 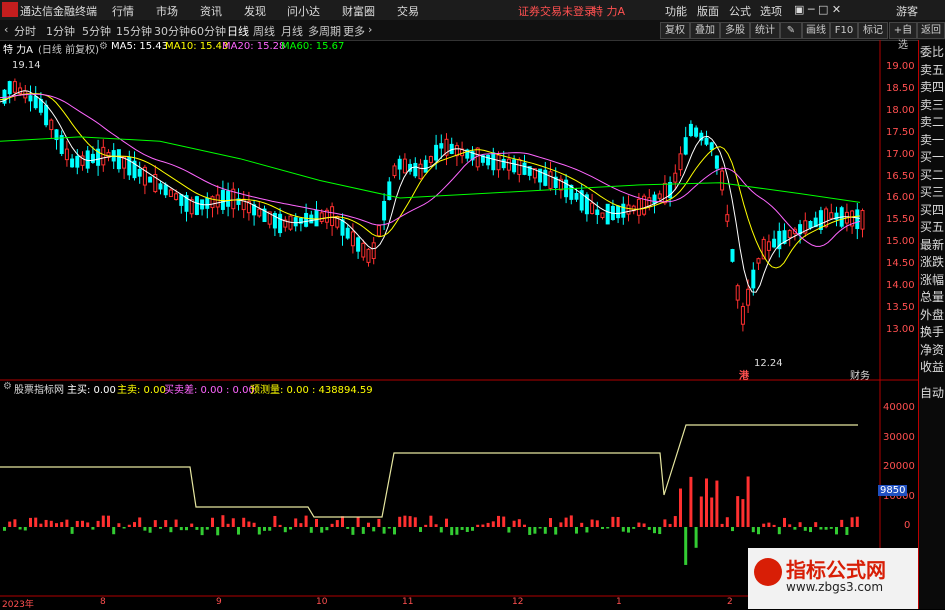 I want to click on tab-1min: 1分钟, so click(x=60, y=31).